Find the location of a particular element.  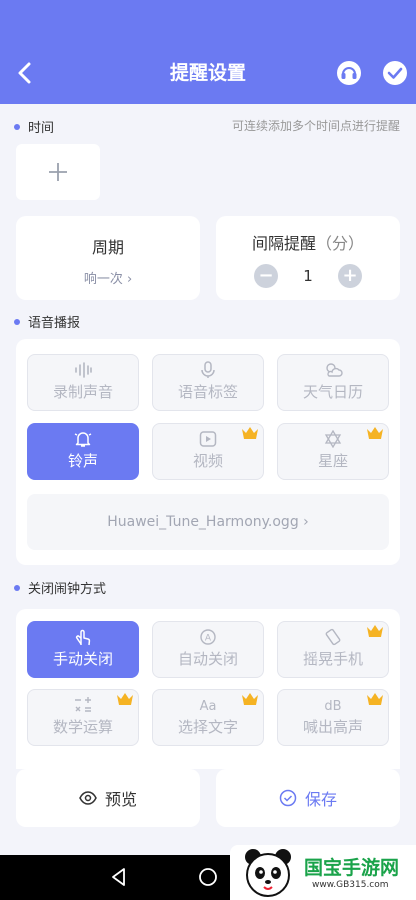

watermark-url: www.GB315.com is located at coordinates (350, 885).